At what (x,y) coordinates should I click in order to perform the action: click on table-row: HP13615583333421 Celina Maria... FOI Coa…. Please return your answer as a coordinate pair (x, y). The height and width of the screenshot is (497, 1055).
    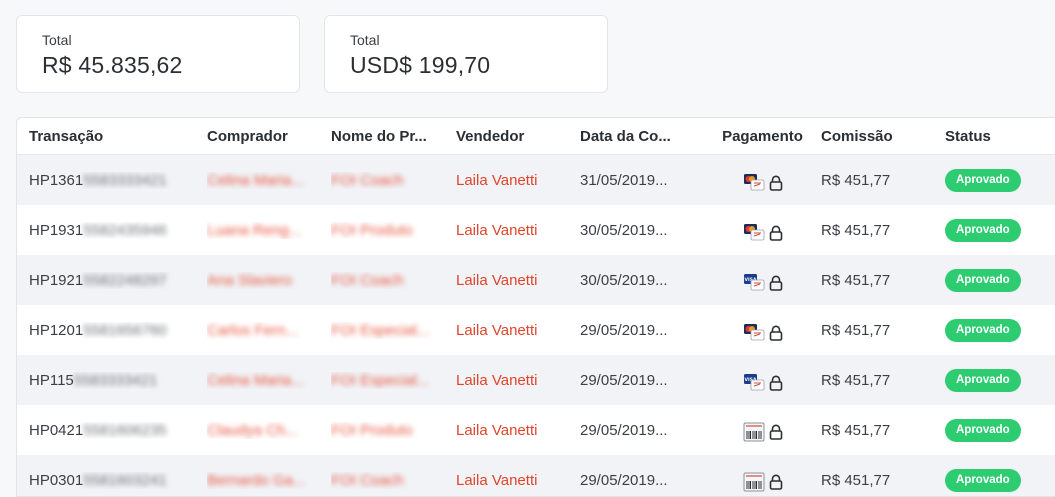
    Looking at the image, I should click on (536, 180).